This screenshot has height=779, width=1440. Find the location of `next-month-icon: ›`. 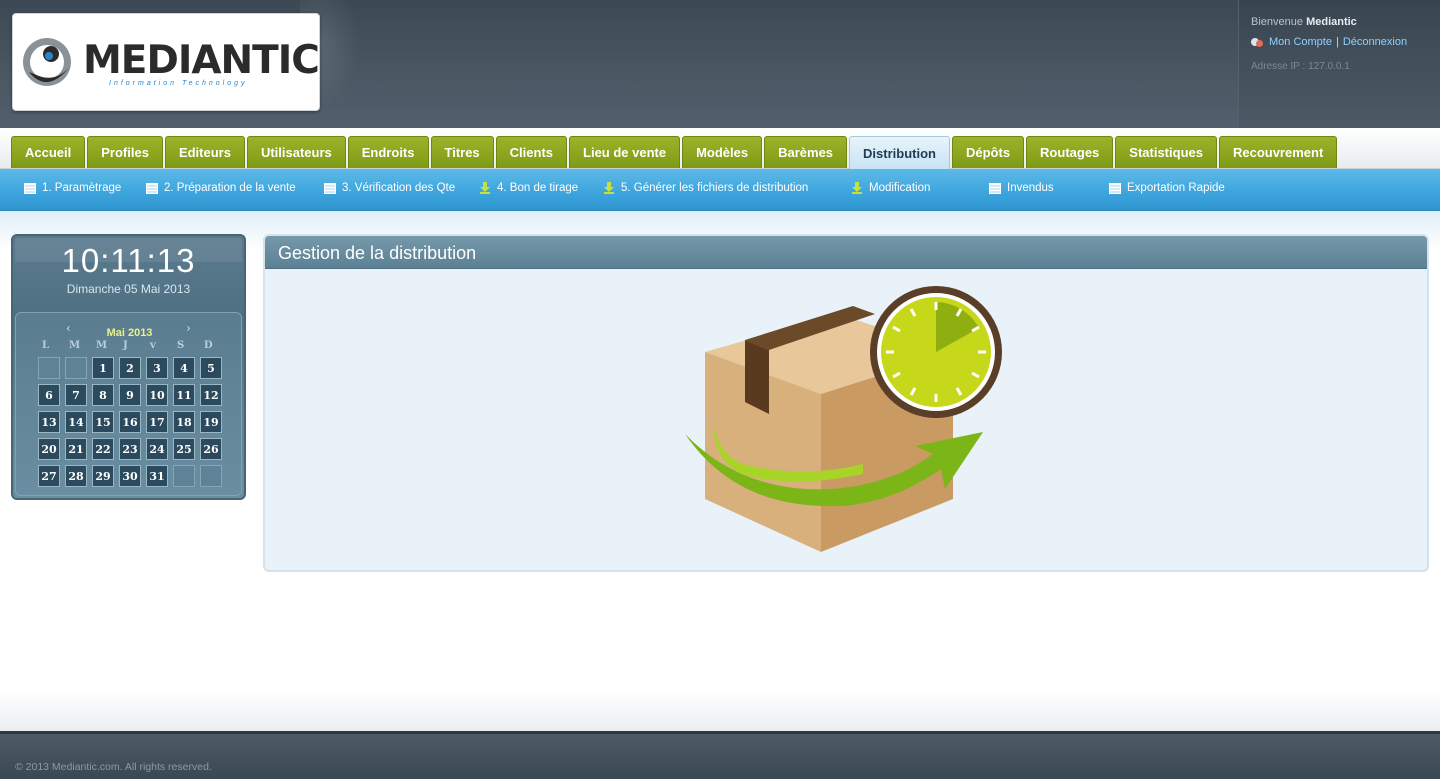

next-month-icon: › is located at coordinates (188, 328).